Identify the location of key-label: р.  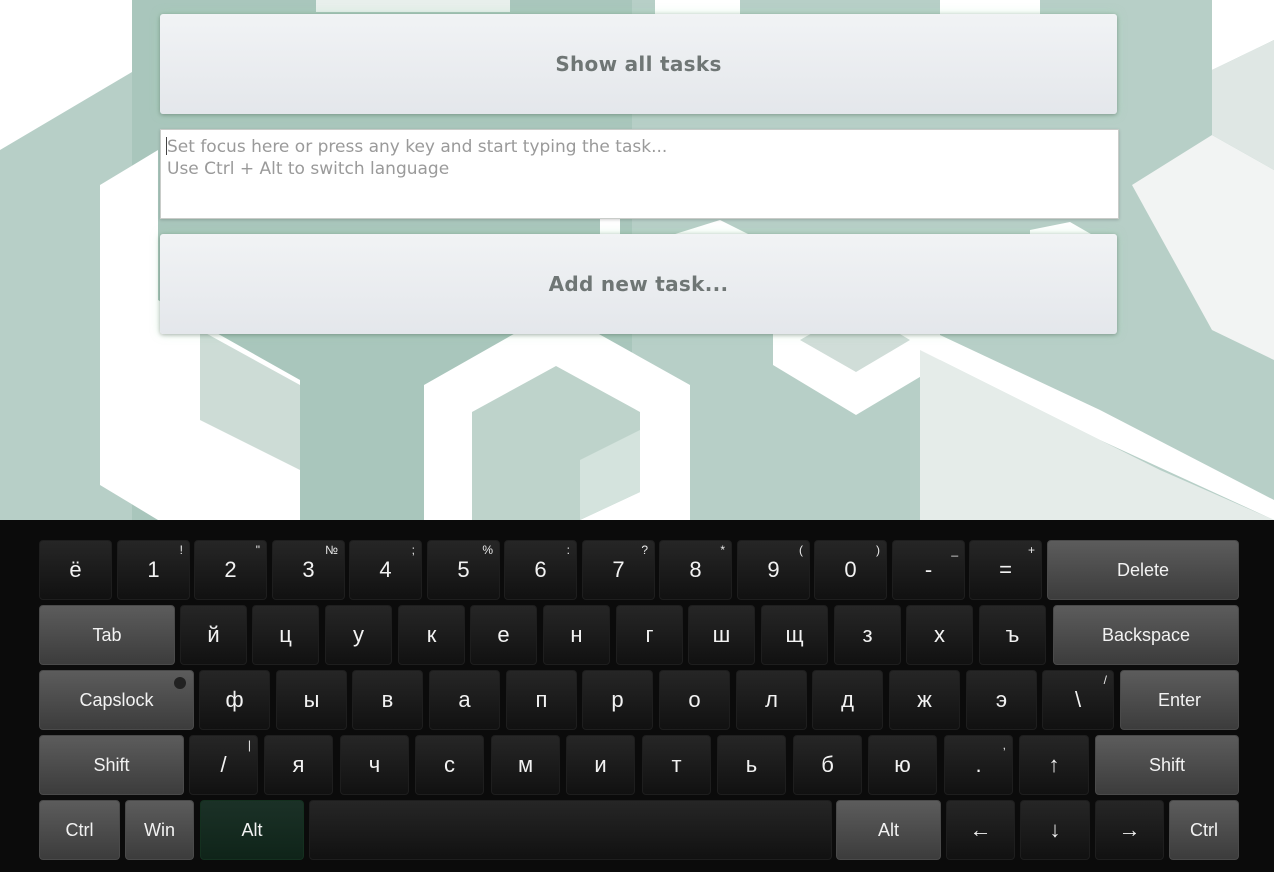
(617, 699).